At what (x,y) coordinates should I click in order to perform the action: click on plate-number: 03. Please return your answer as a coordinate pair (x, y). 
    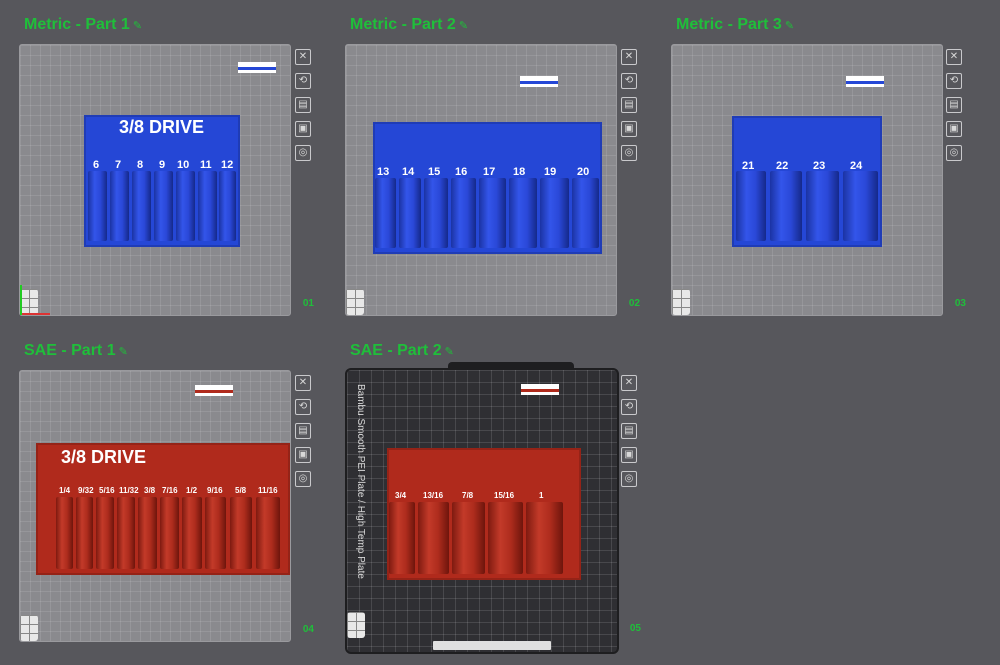
    Looking at the image, I should click on (960, 303).